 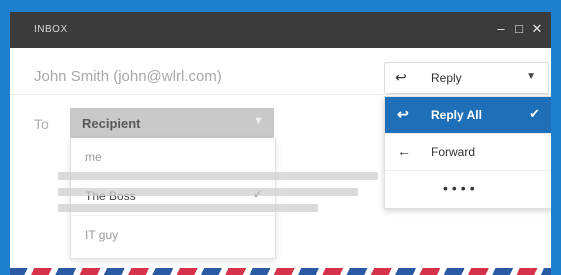 I want to click on window-titlebar: INBOX – □ ✕, so click(x=280, y=30).